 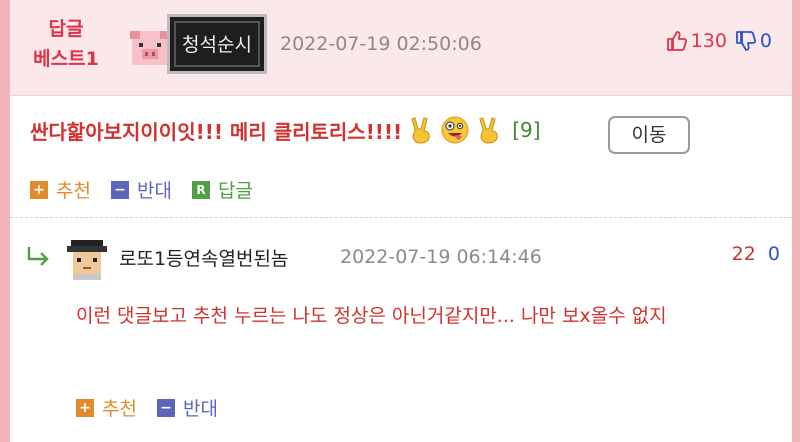 I want to click on recommend-label: 추천, so click(x=73, y=191).